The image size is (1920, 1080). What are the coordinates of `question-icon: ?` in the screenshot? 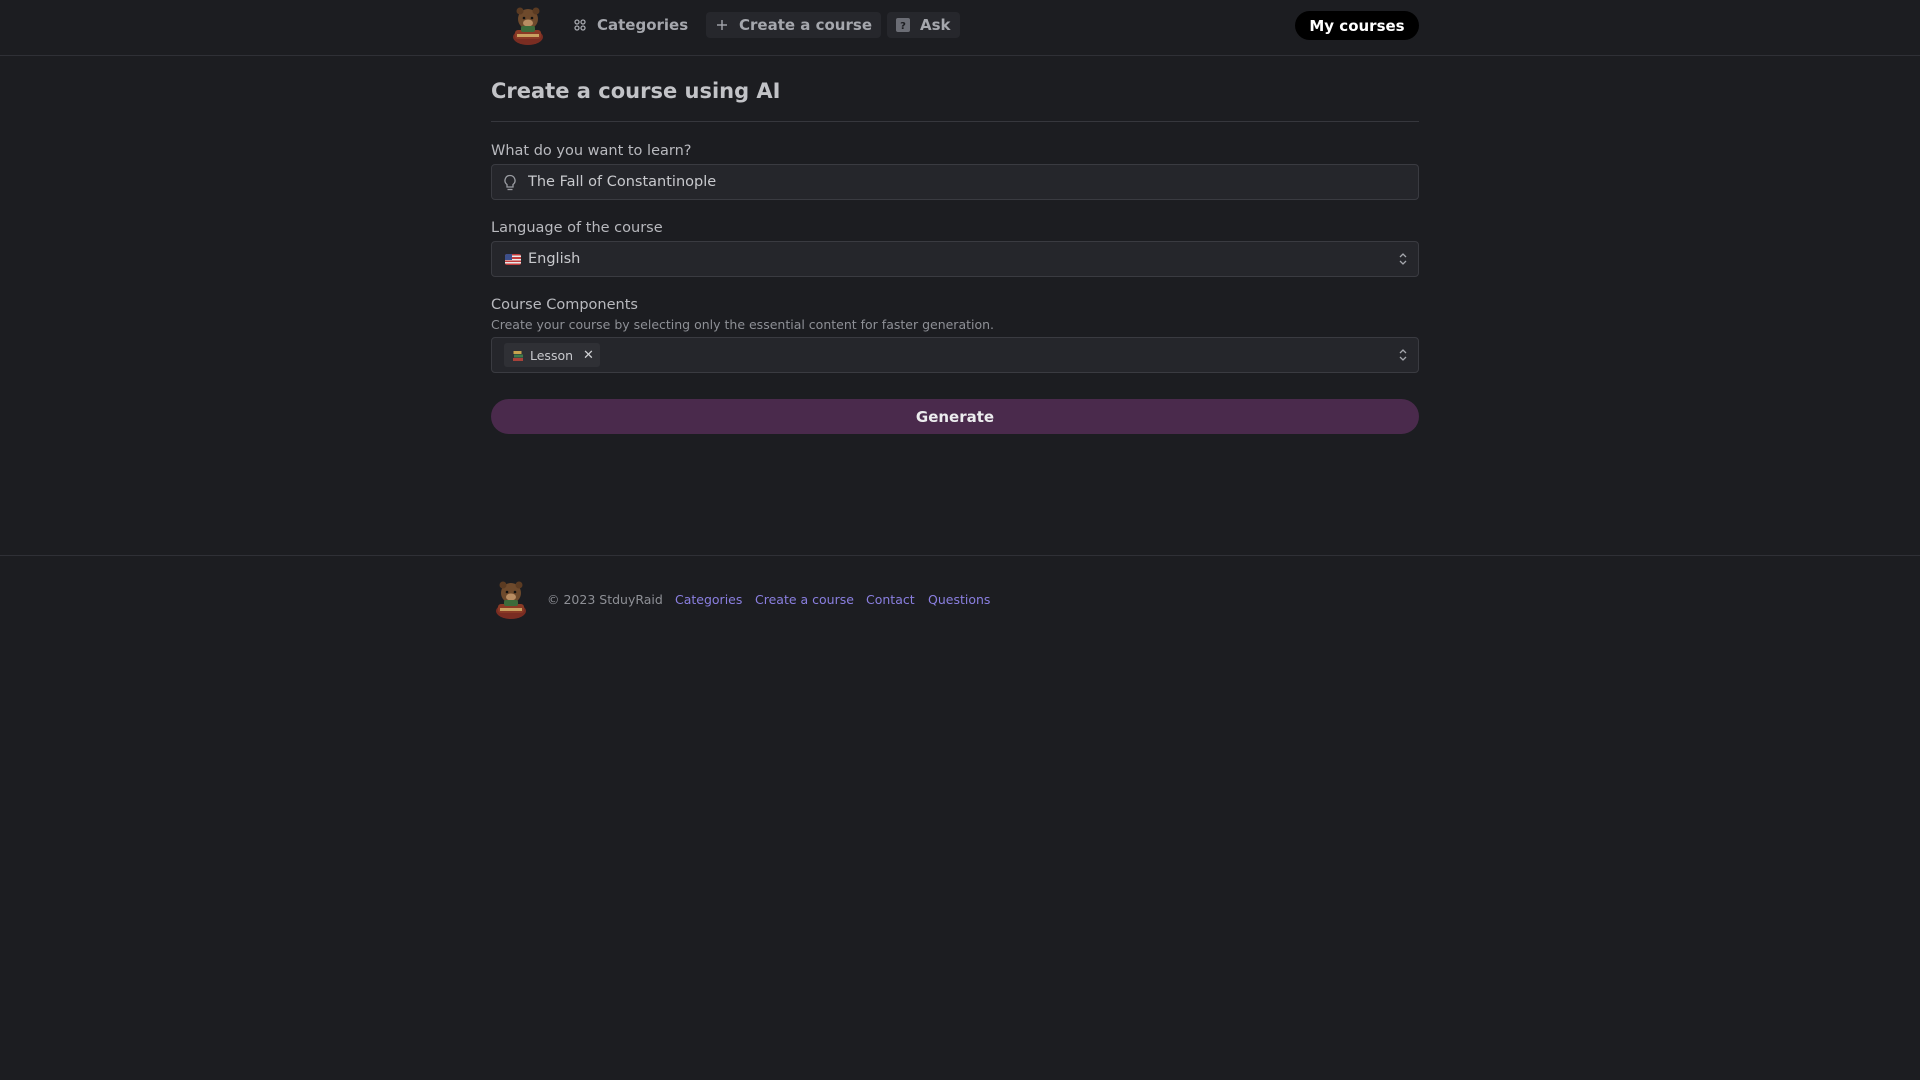 It's located at (903, 25).